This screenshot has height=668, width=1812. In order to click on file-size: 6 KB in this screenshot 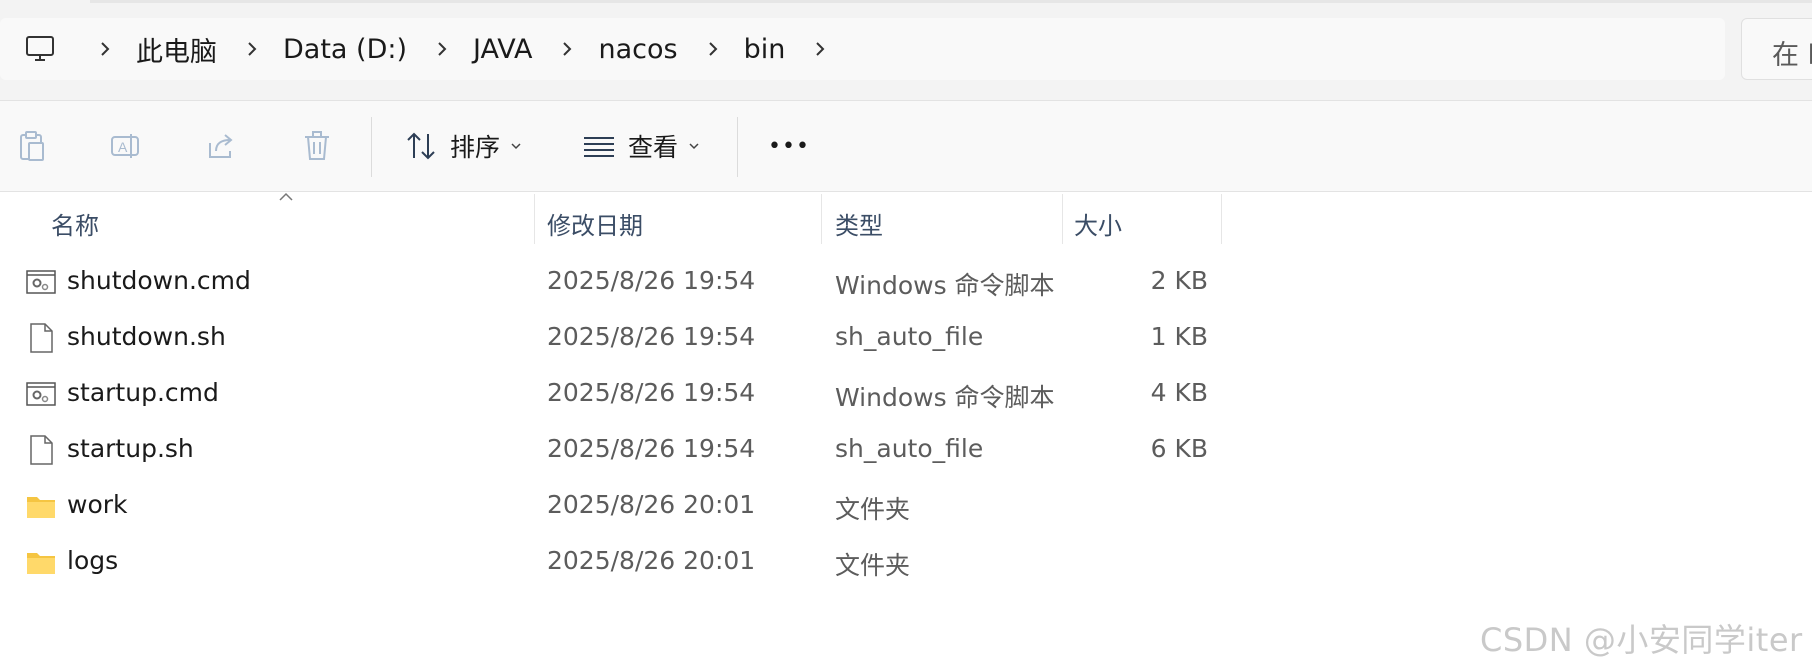, I will do `click(1179, 448)`.